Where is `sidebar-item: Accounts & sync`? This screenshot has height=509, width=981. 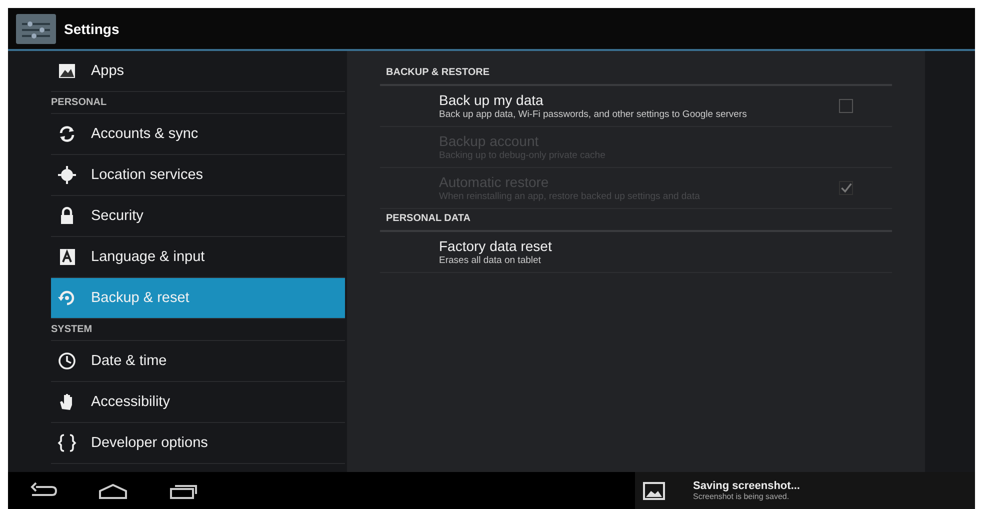 sidebar-item: Accounts & sync is located at coordinates (198, 134).